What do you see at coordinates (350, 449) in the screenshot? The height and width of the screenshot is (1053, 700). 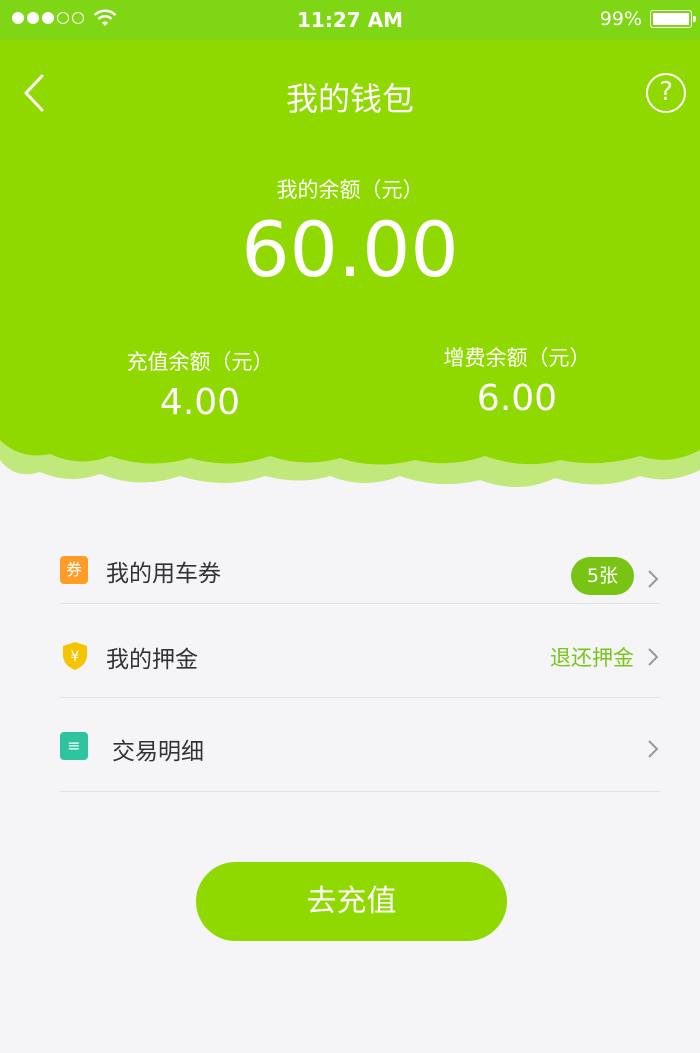 I see `cloud-divider` at bounding box center [350, 449].